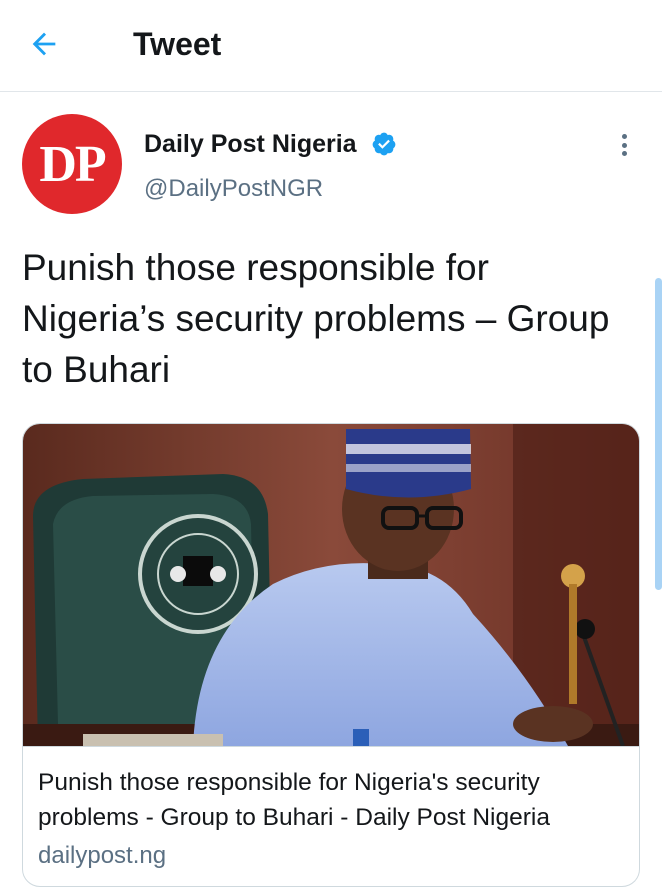 The image size is (662, 891). I want to click on arrow-left-icon, so click(44, 44).